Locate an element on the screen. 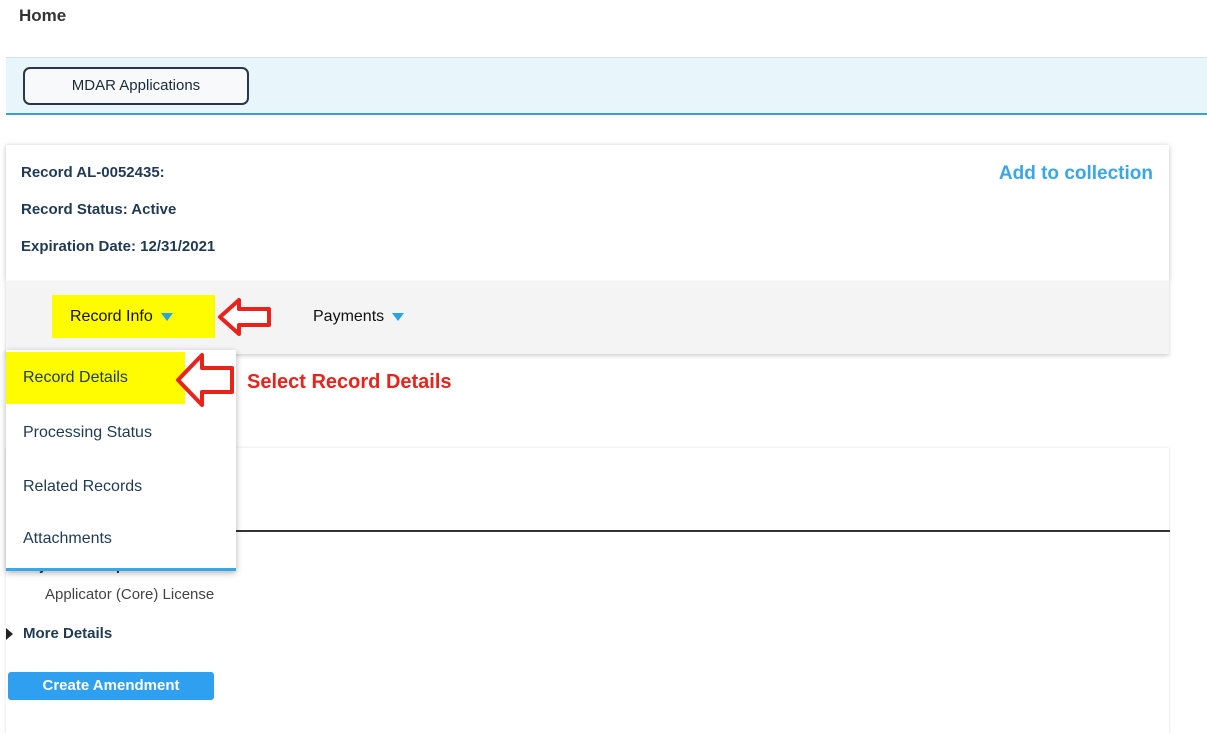 The width and height of the screenshot is (1207, 734). project-description-value: Applicator (Core) License is located at coordinates (130, 594).